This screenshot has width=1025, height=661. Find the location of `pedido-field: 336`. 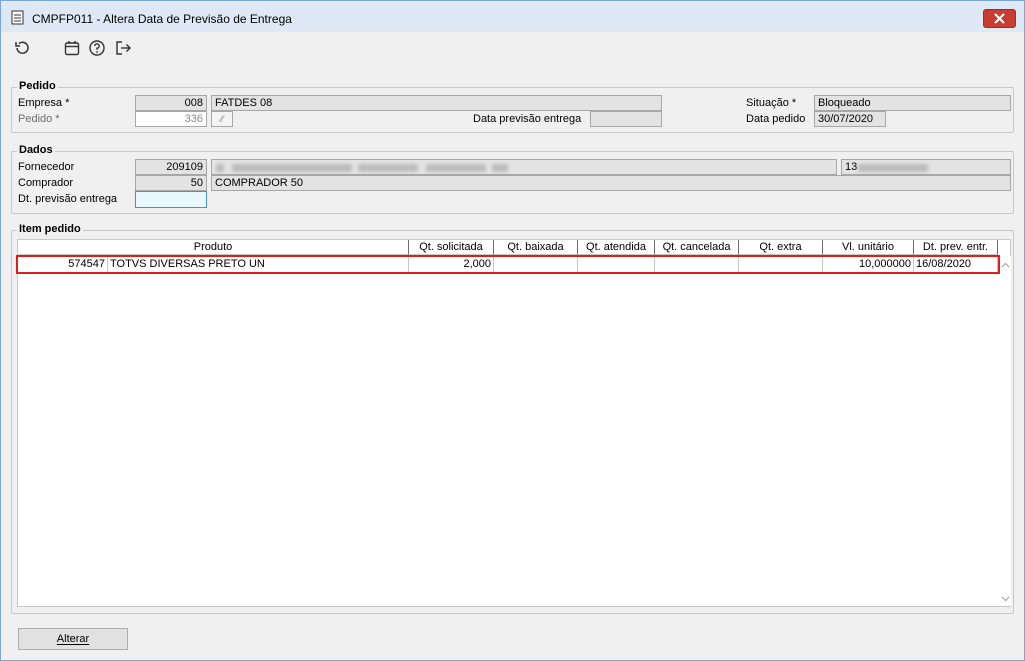

pedido-field: 336 is located at coordinates (171, 119).